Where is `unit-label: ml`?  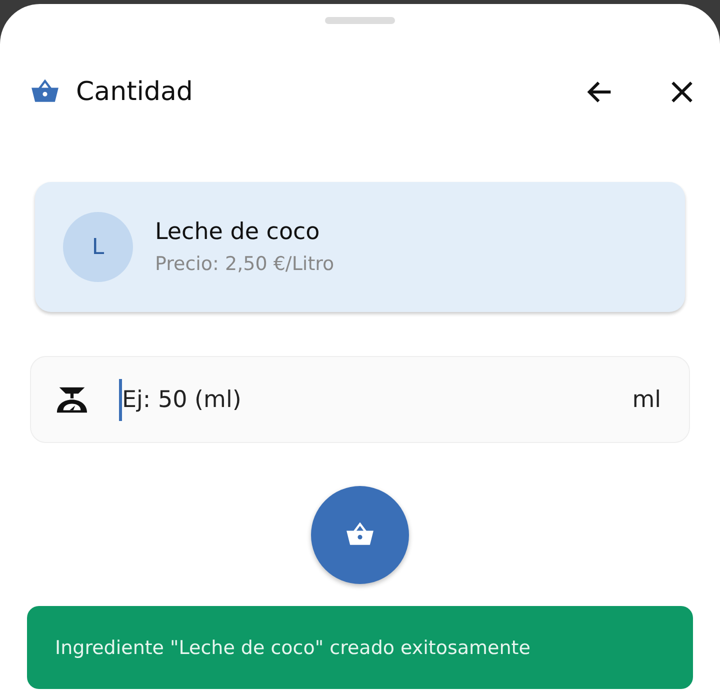
unit-label: ml is located at coordinates (646, 399).